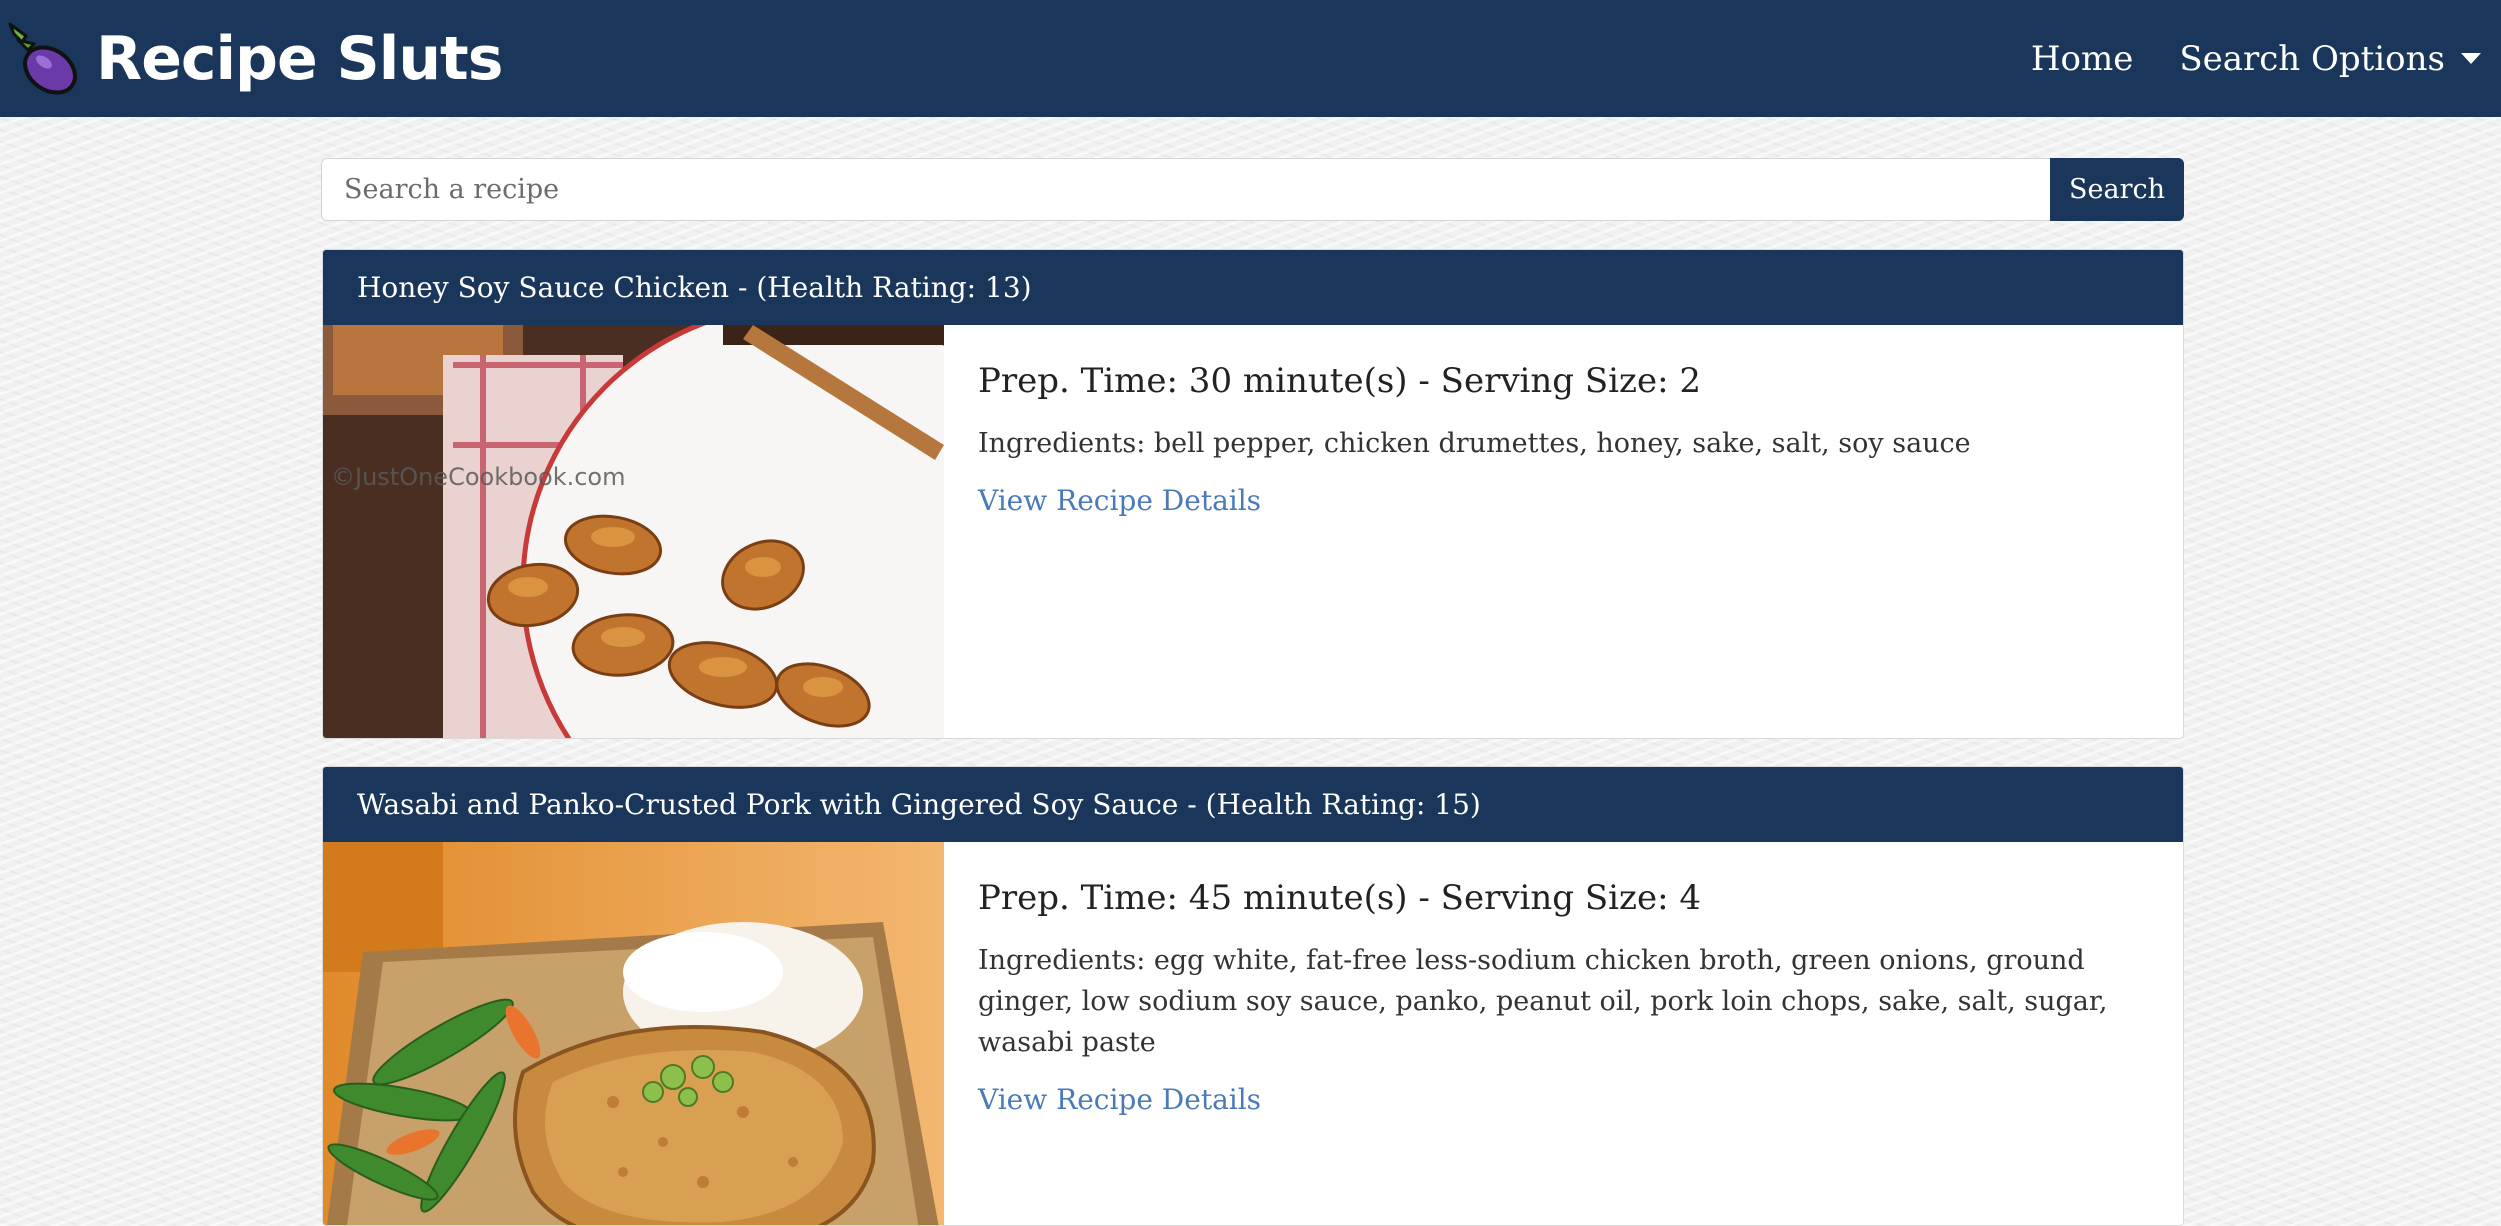 The width and height of the screenshot is (2501, 1226). I want to click on brand-title: Recipe Sluts, so click(299, 58).